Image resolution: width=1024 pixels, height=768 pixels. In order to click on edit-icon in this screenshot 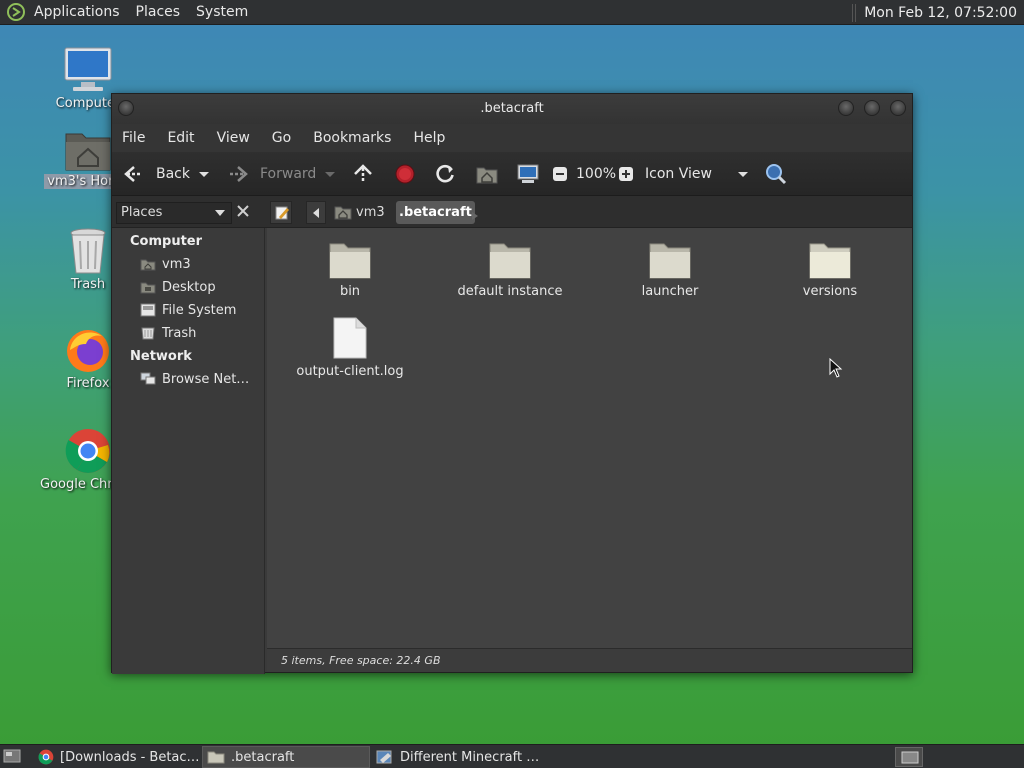, I will do `click(282, 213)`.